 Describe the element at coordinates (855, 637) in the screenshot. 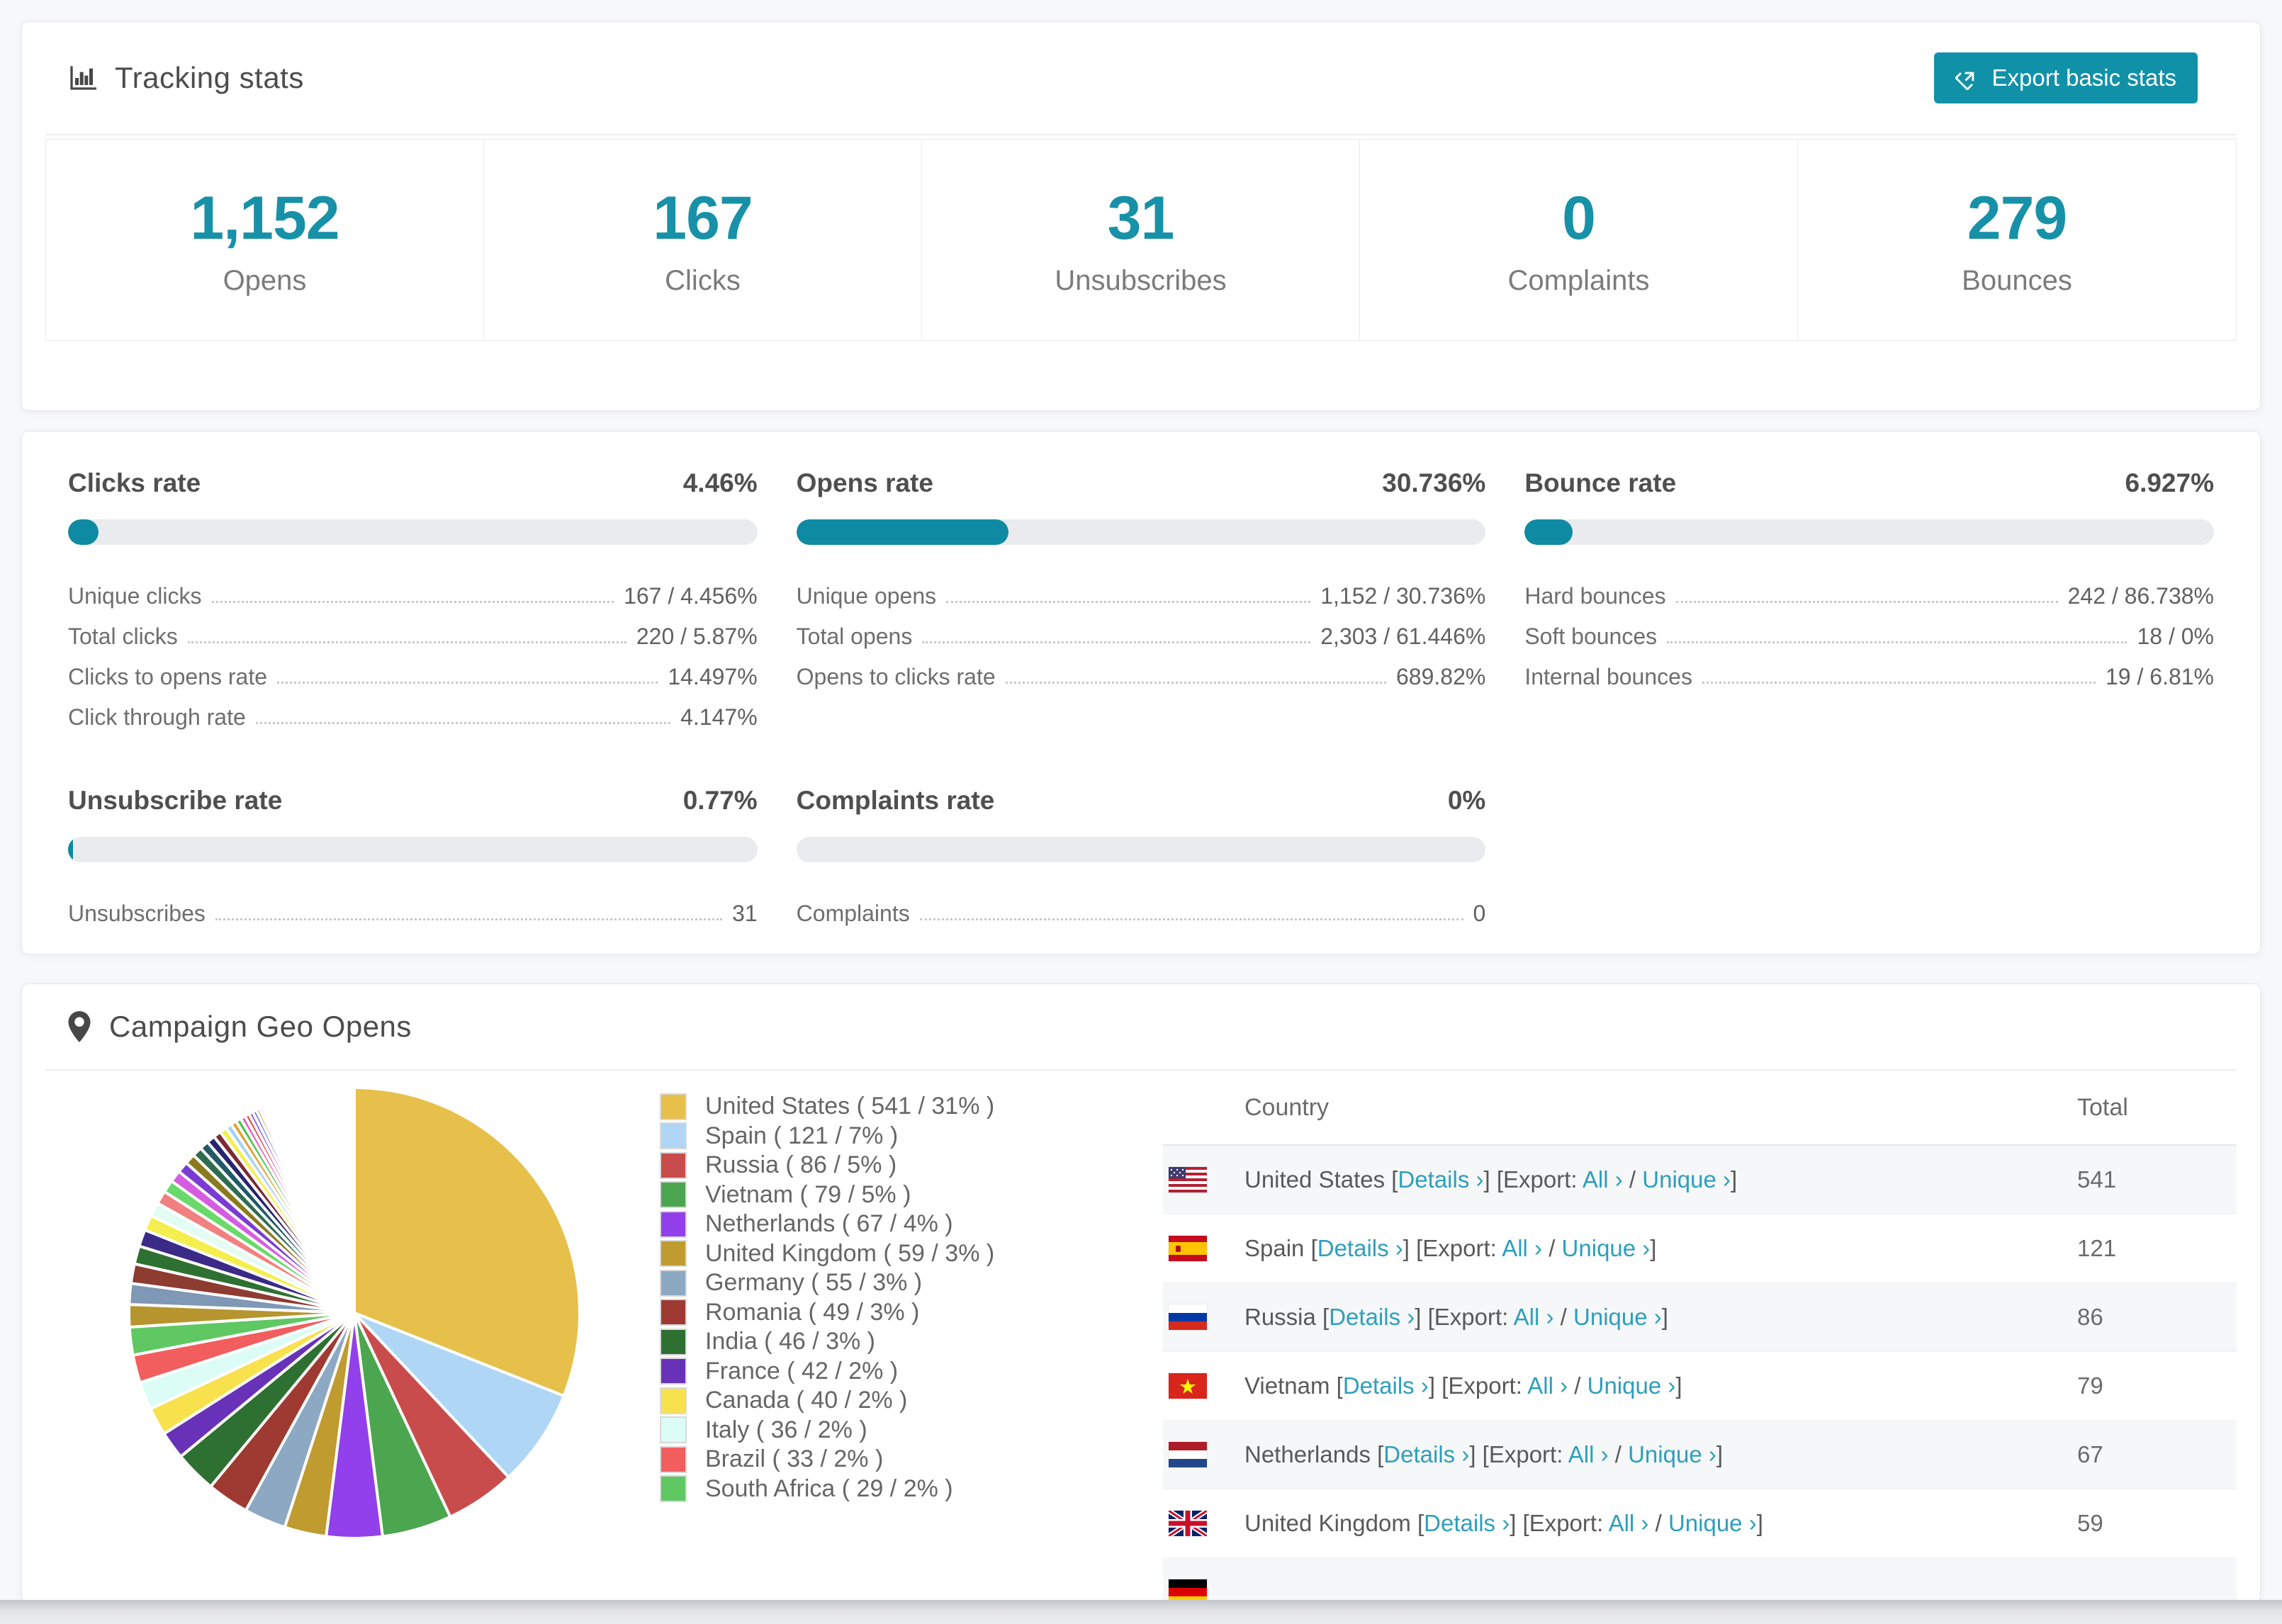

I see `detail-label: Total opens` at that location.